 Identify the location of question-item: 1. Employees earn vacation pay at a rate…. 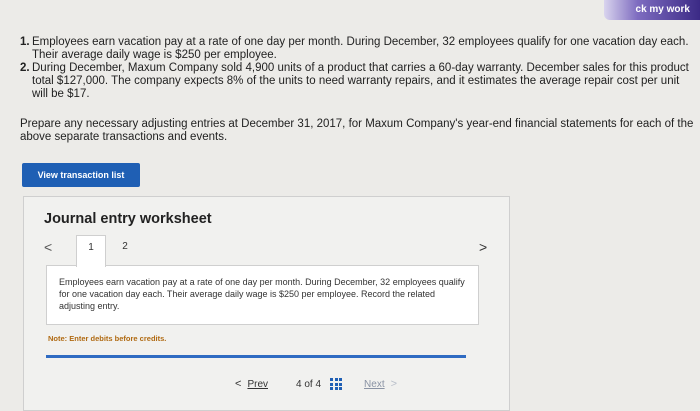
(357, 49).